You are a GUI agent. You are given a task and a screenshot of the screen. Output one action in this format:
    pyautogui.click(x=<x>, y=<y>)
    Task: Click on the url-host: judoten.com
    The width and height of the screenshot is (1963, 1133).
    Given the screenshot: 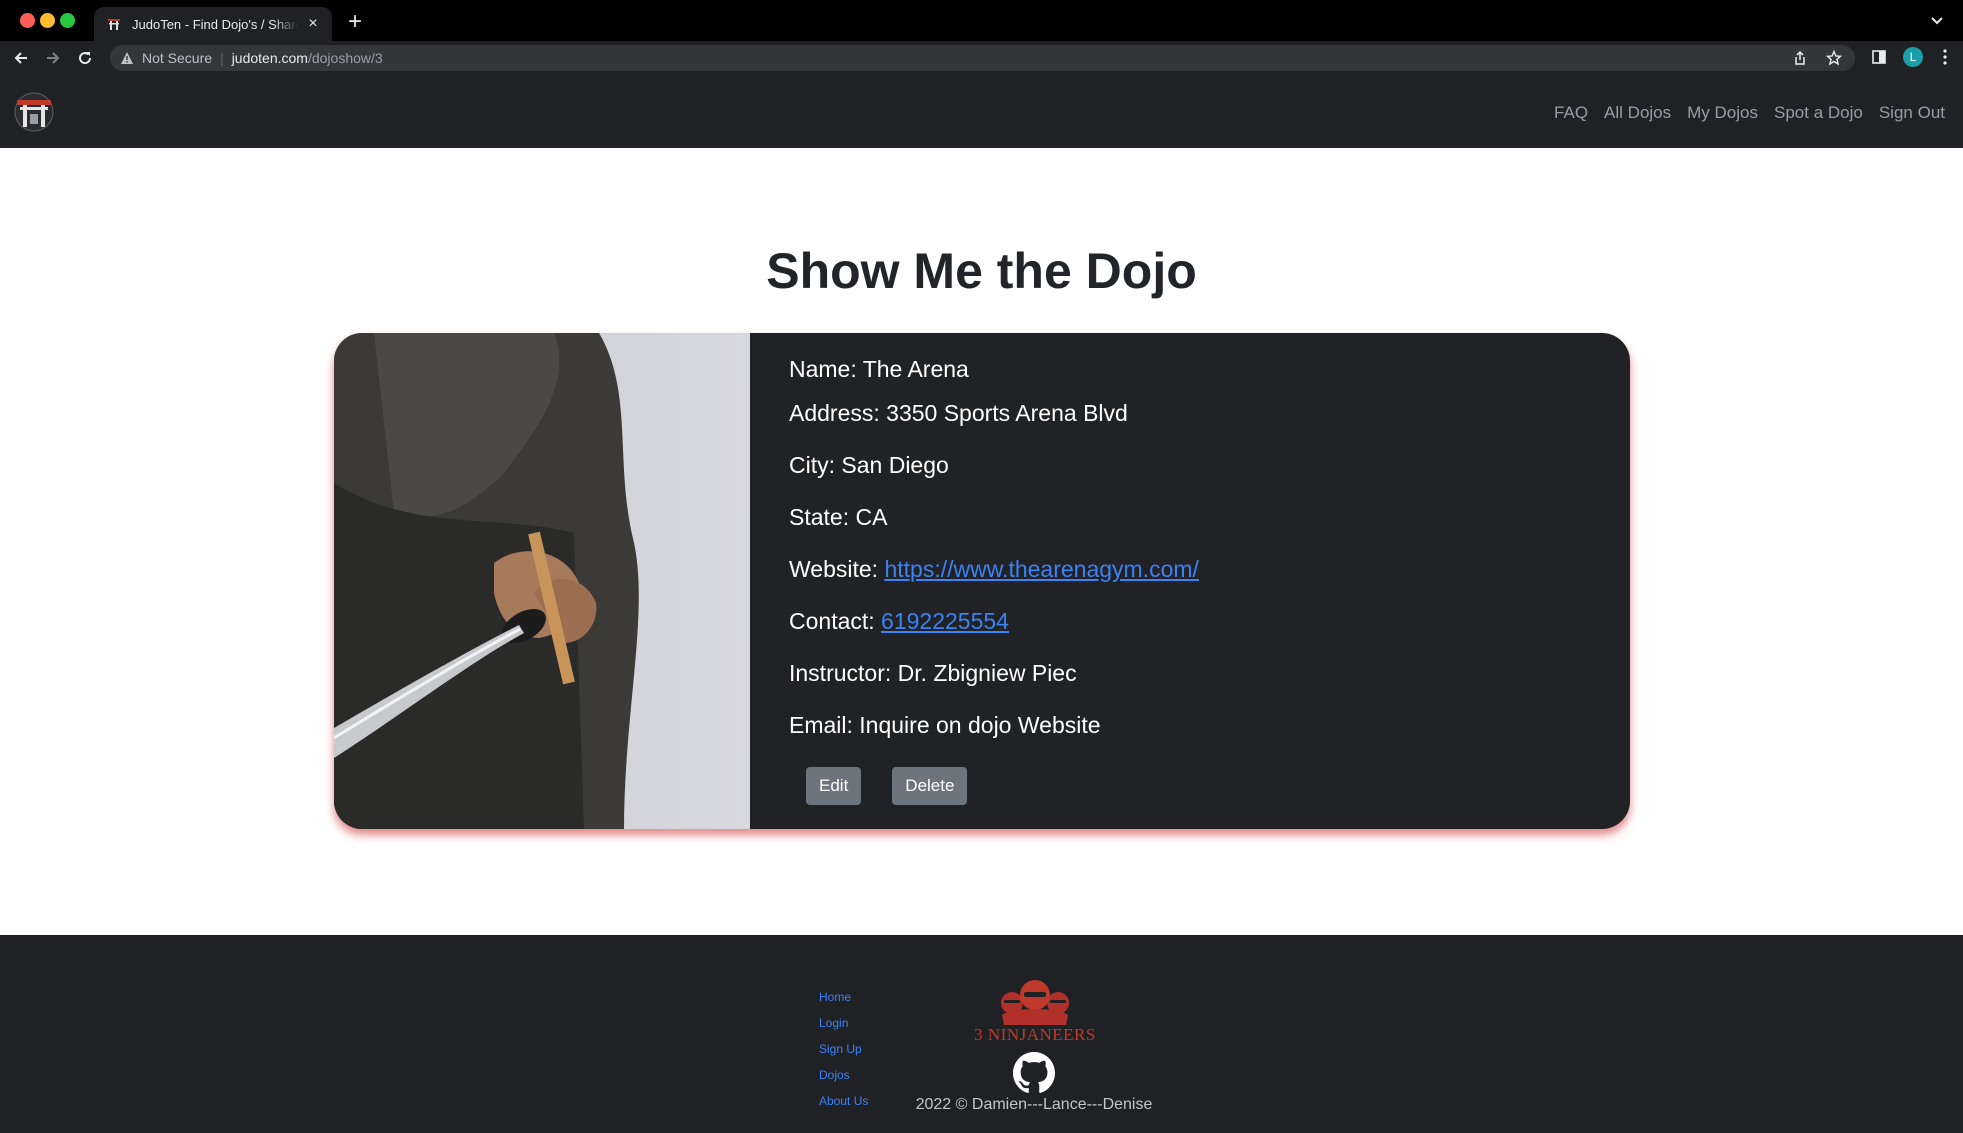 What is the action you would take?
    pyautogui.click(x=269, y=58)
    